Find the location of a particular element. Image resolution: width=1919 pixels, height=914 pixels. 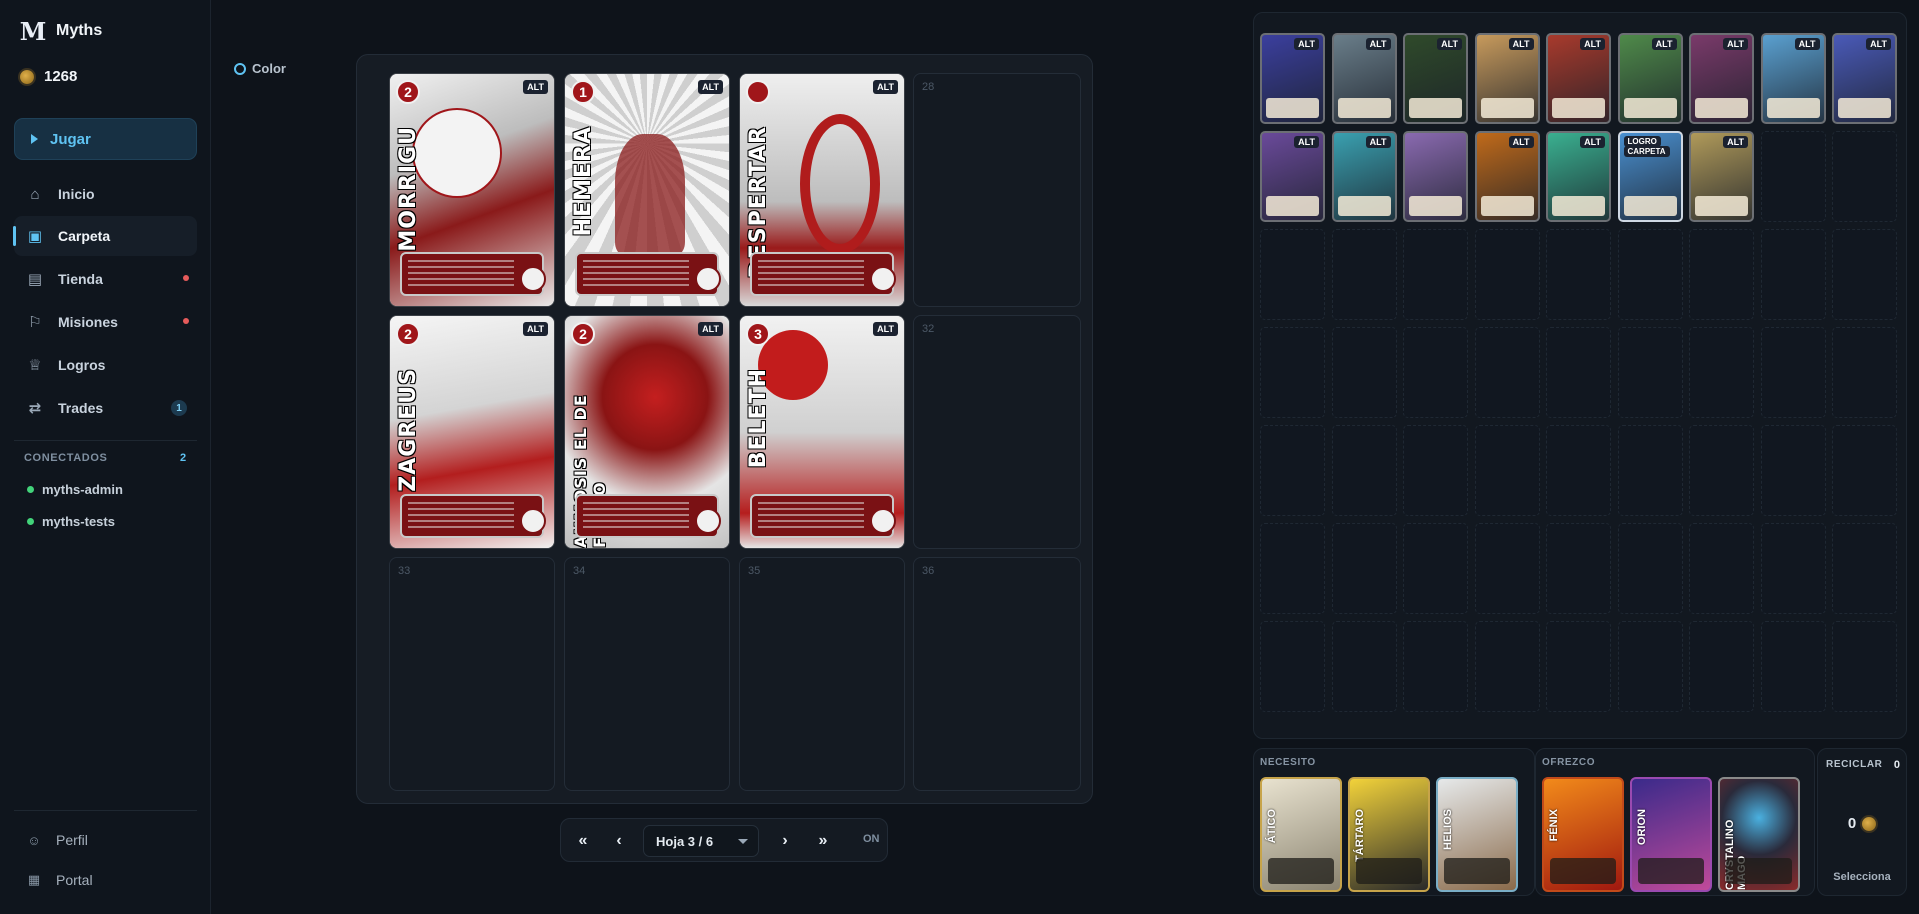

sidebar-item-trades: ⇄ Trades 1 is located at coordinates (105, 408).